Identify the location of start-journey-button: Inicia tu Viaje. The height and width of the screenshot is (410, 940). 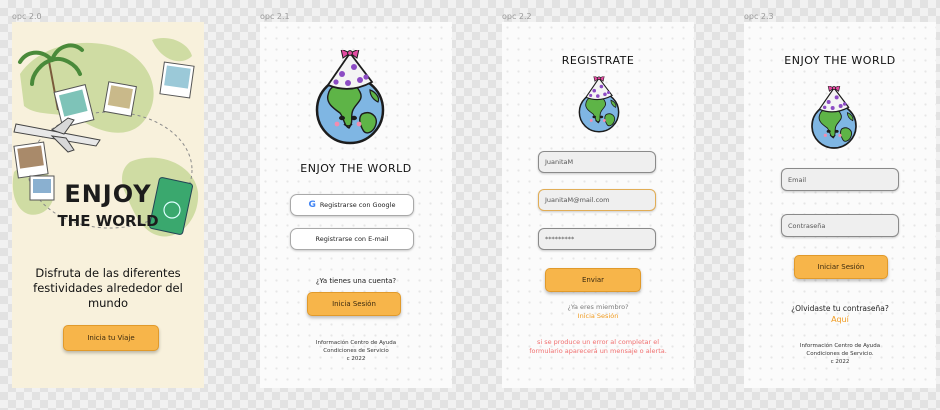
(111, 338).